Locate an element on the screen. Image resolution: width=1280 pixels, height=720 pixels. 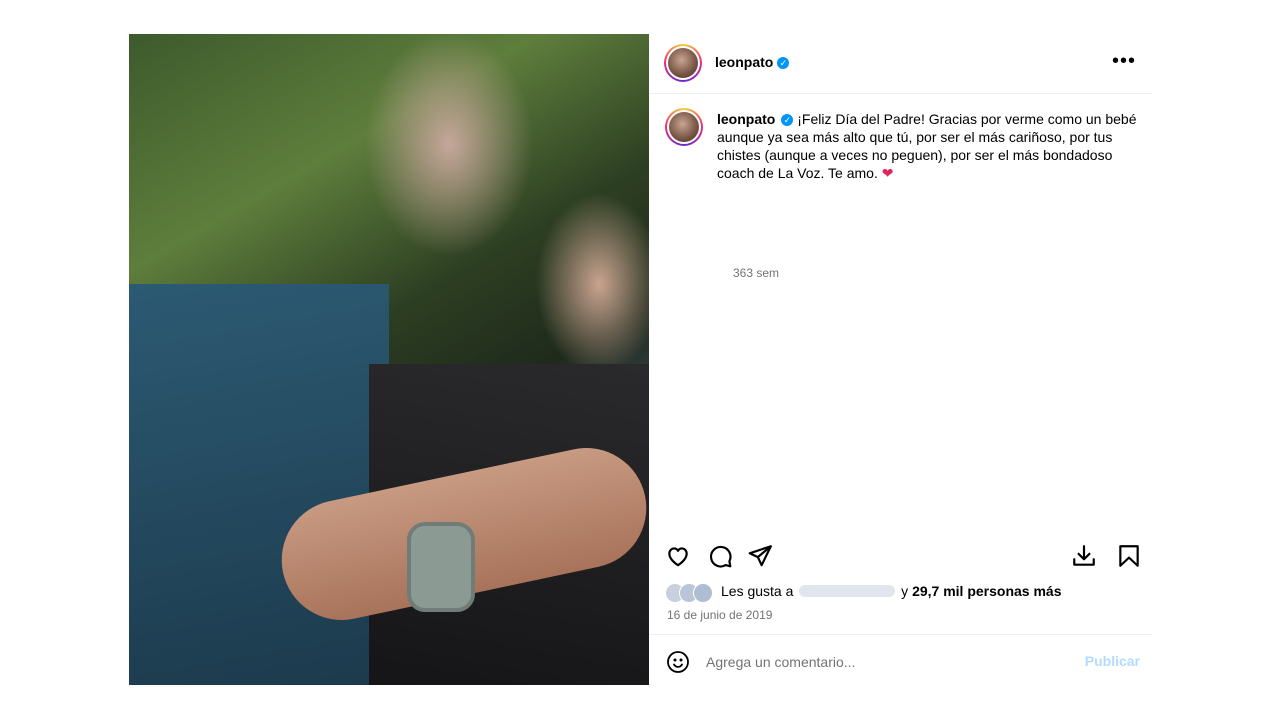
caption-username: leonpato is located at coordinates (746, 119).